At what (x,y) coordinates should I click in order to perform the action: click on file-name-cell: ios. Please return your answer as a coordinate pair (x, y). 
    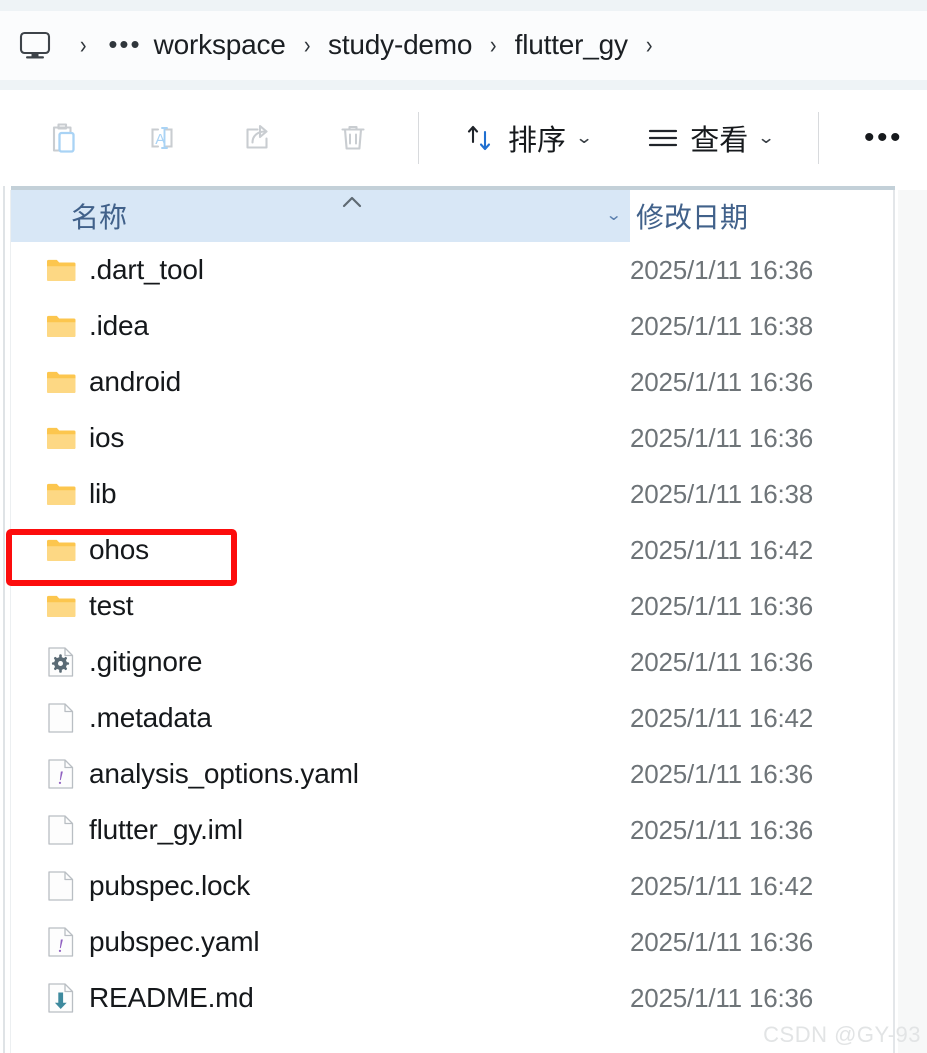
    Looking at the image, I should click on (315, 438).